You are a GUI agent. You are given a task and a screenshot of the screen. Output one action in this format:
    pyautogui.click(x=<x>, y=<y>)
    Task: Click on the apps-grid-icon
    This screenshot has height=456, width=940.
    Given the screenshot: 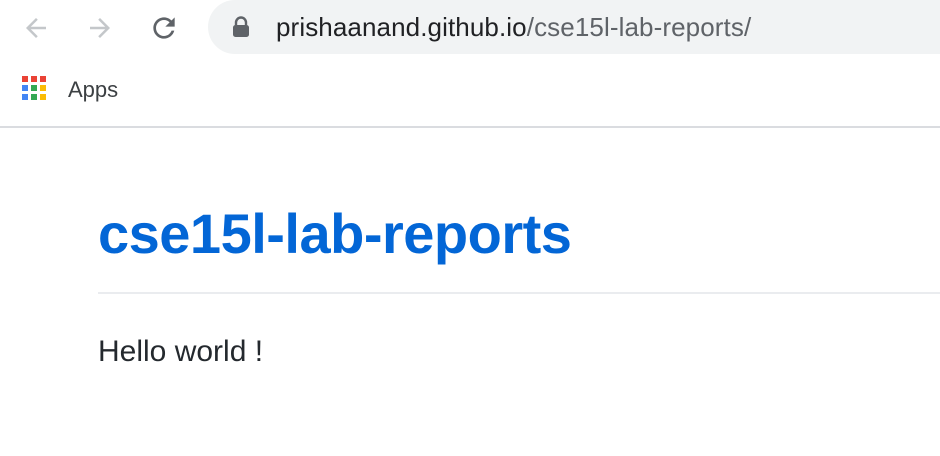 What is the action you would take?
    pyautogui.click(x=36, y=90)
    